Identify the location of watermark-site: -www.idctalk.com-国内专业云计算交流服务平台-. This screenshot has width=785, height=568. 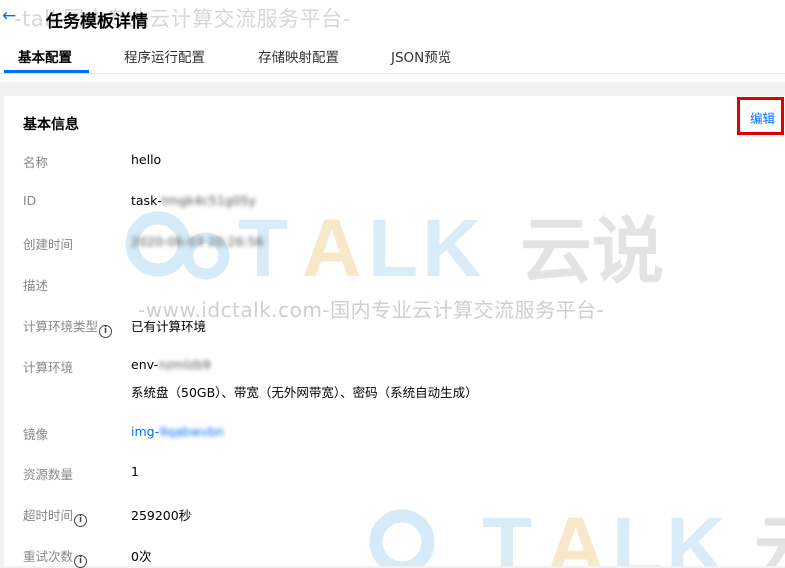
(371, 310).